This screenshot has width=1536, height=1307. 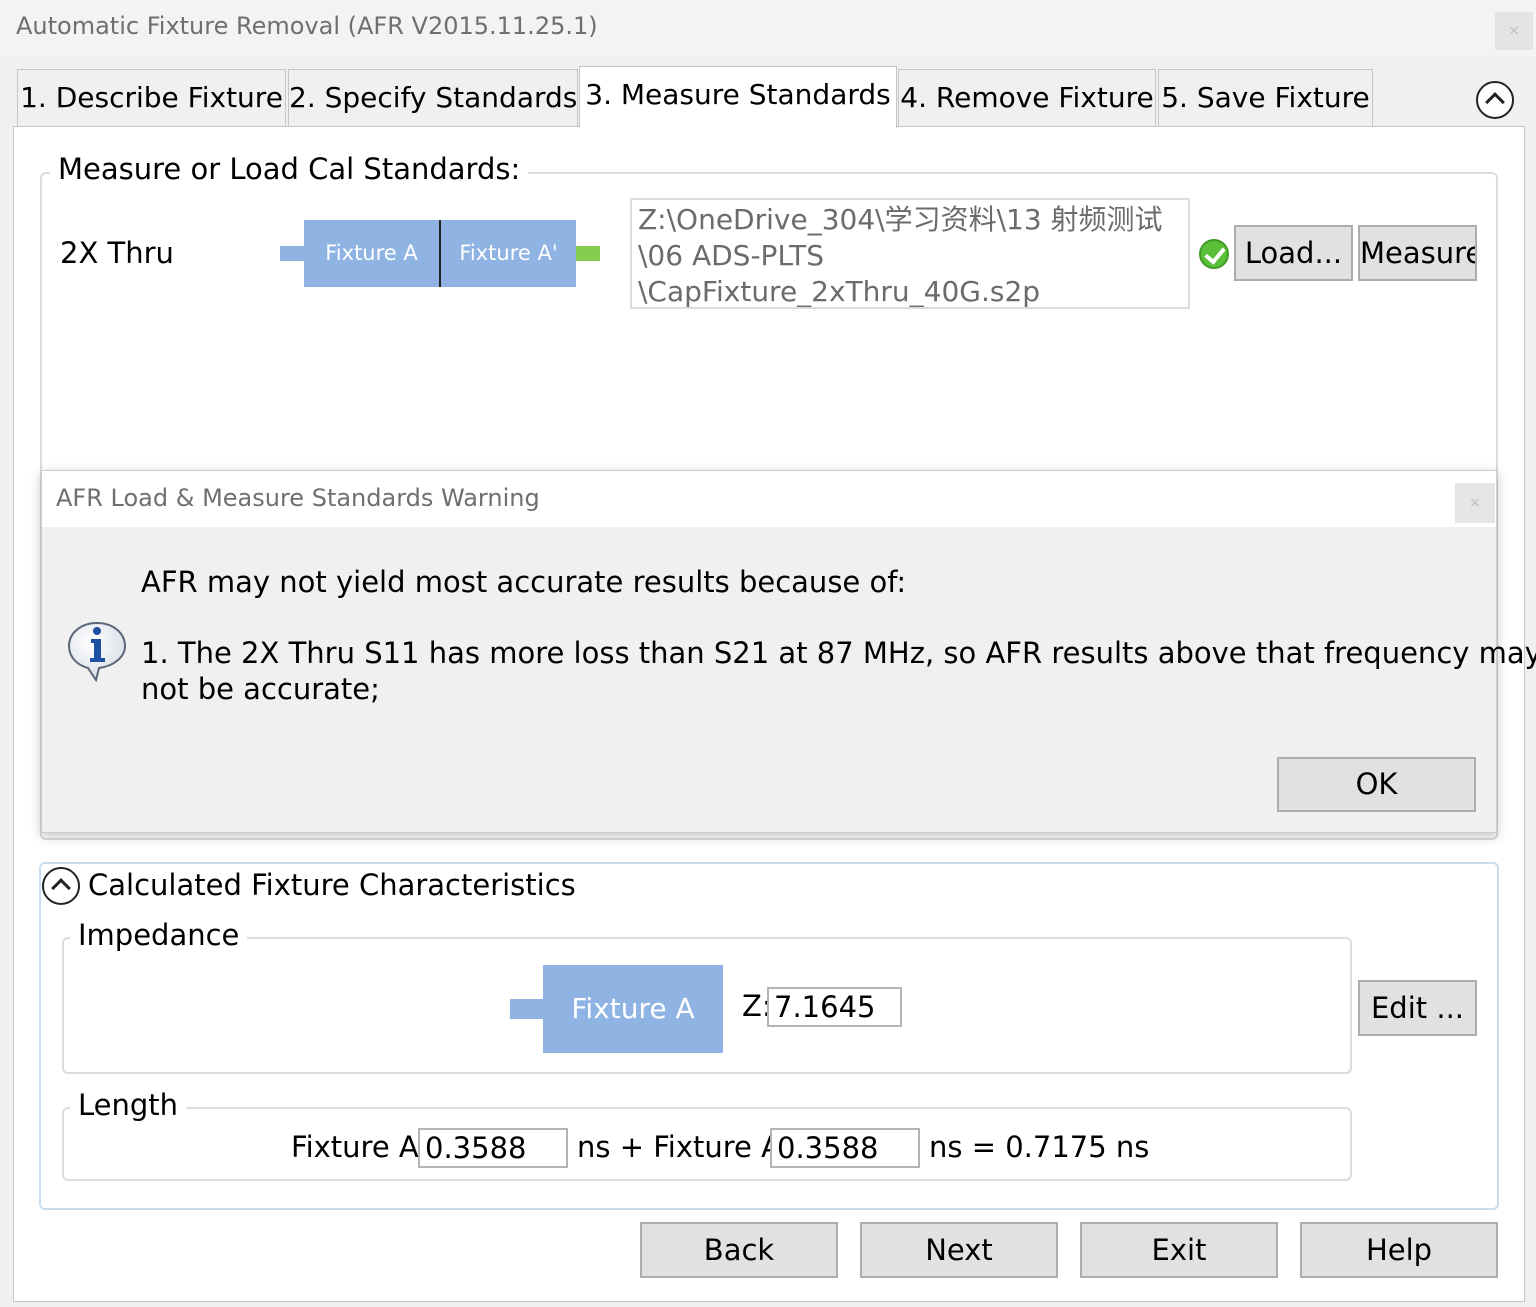 I want to click on help-button: Help, so click(x=1399, y=1250).